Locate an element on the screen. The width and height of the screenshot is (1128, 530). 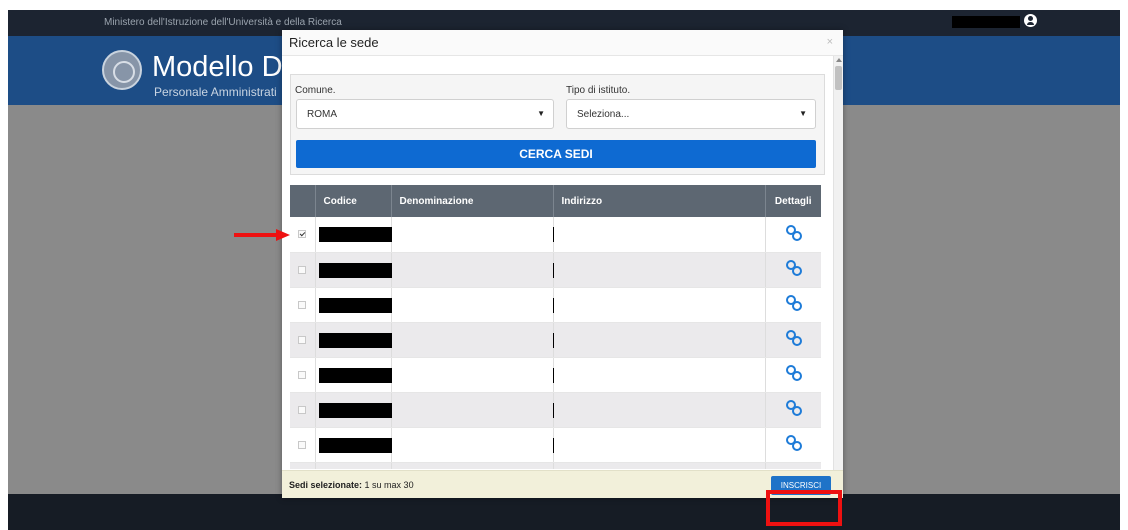
annotation-arrow-head is located at coordinates (283, 235).